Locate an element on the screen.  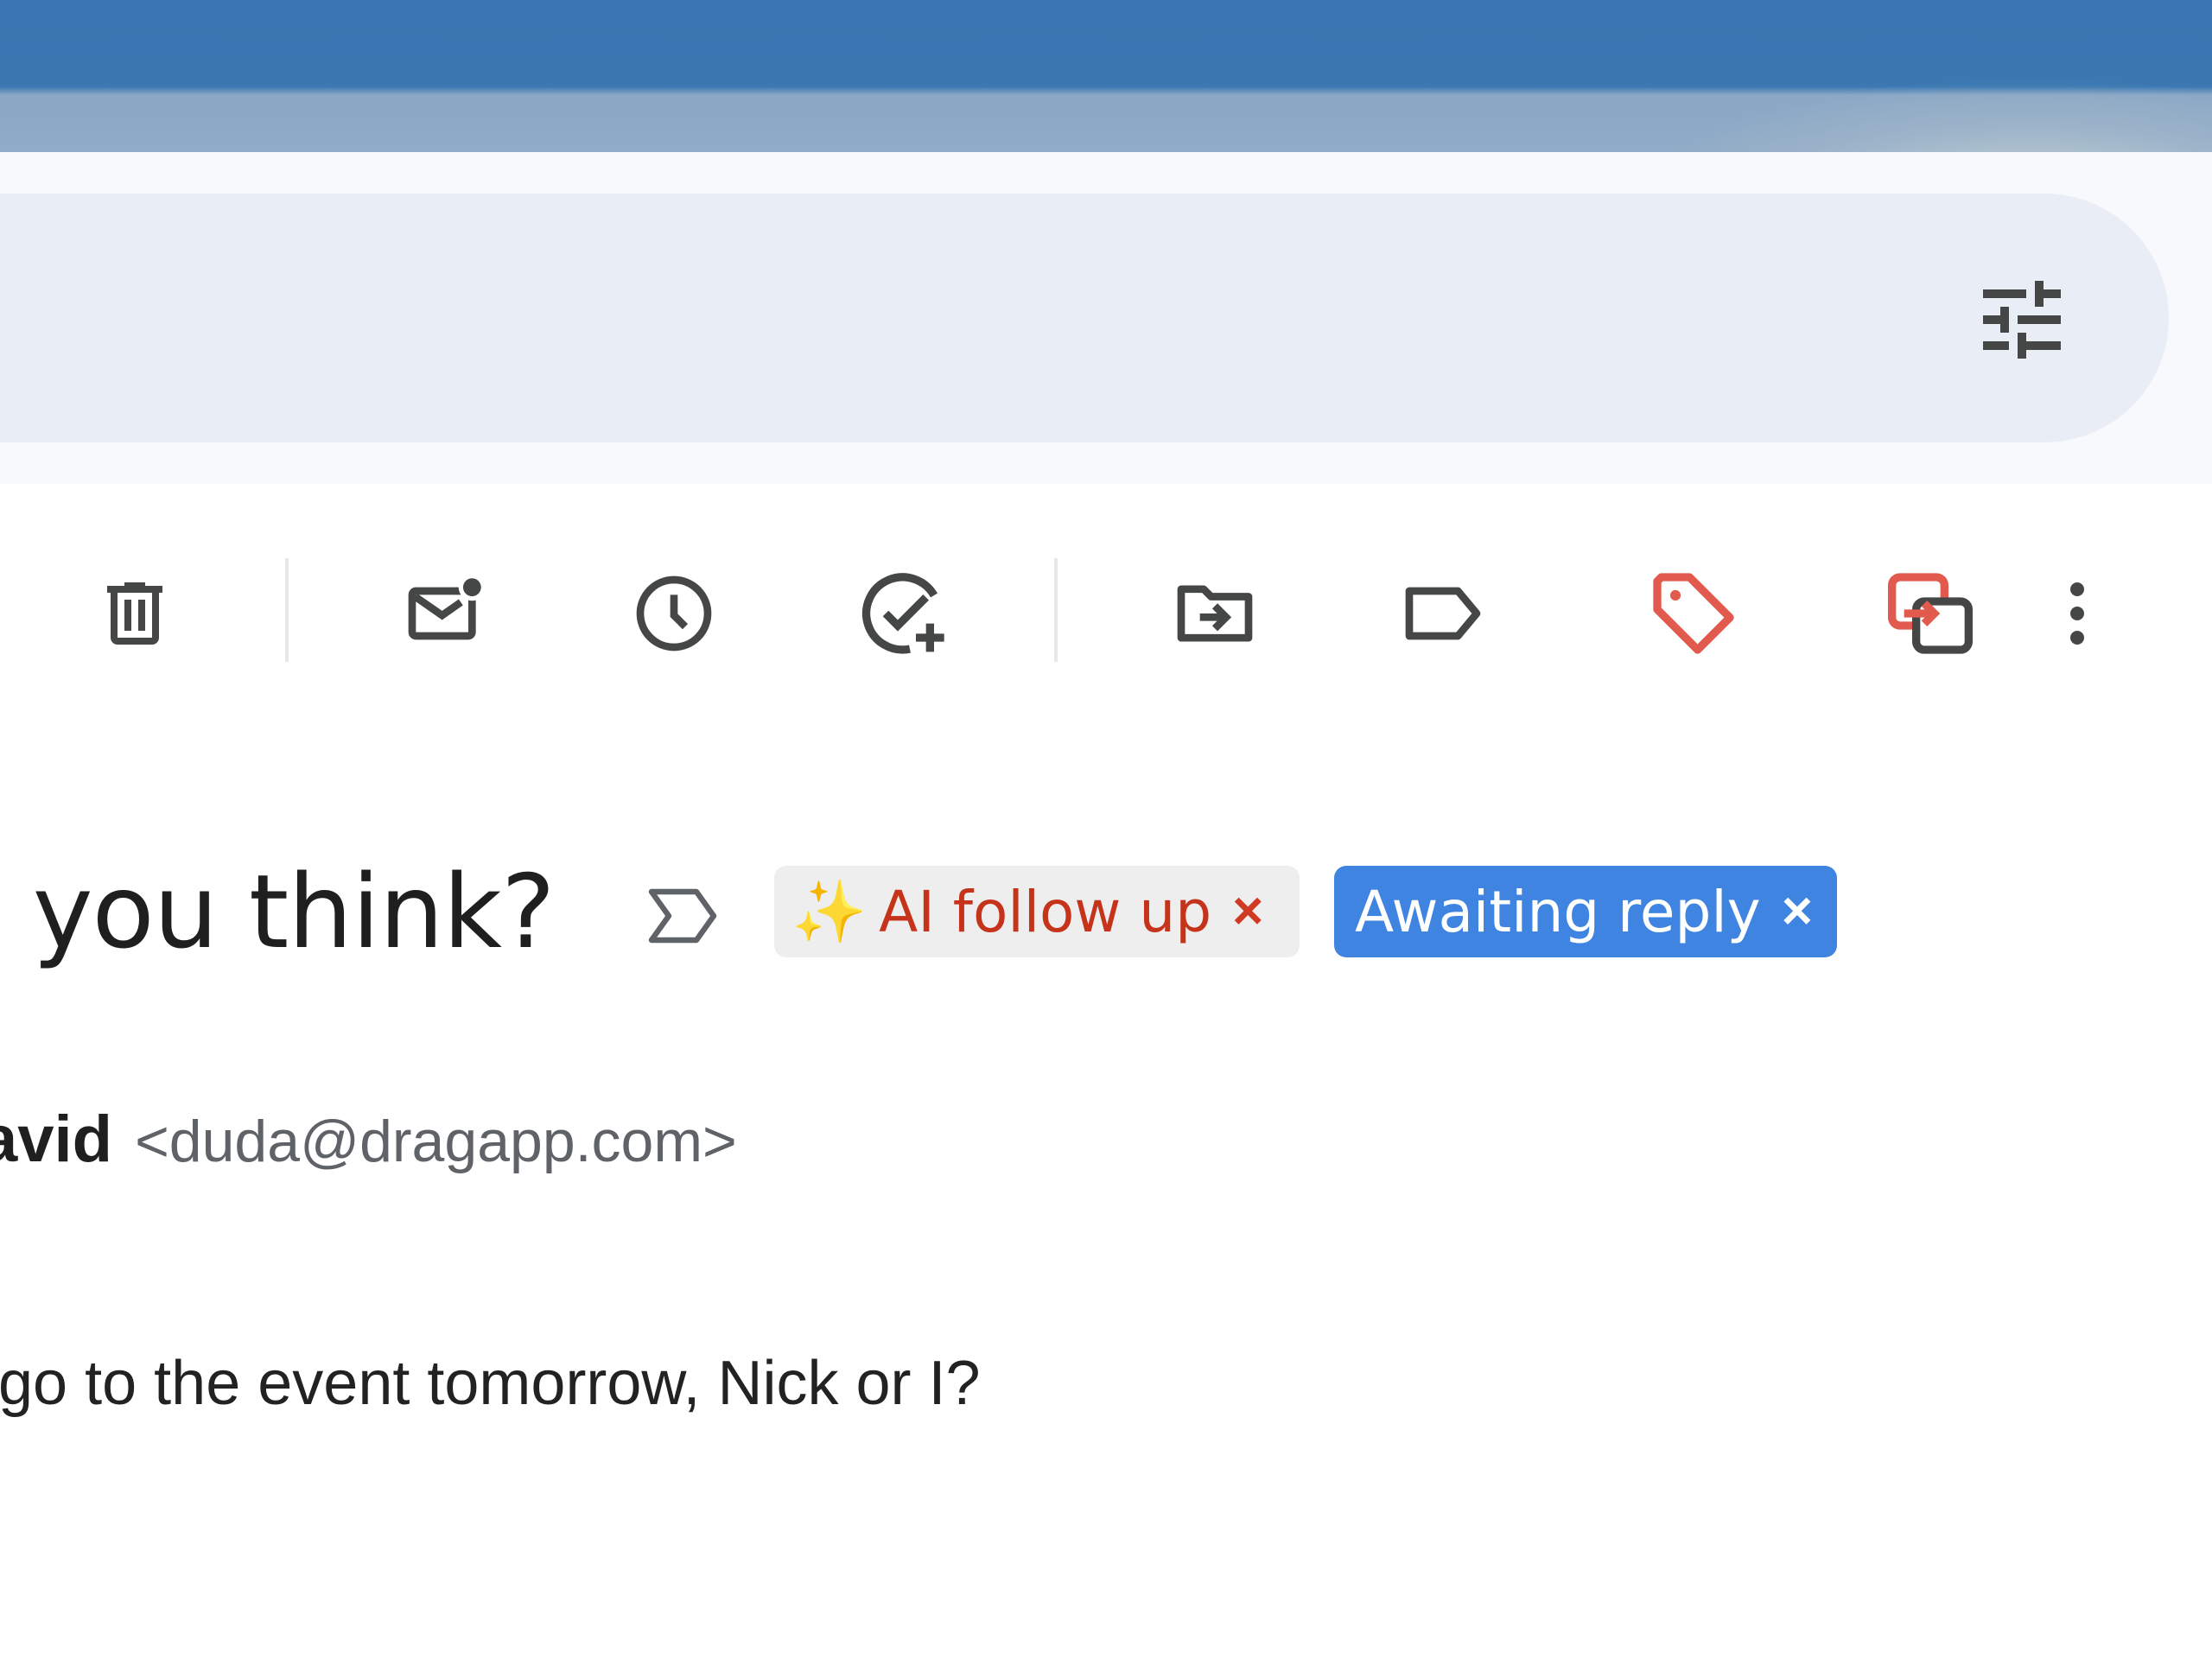
more-vert-icon is located at coordinates (2077, 613).